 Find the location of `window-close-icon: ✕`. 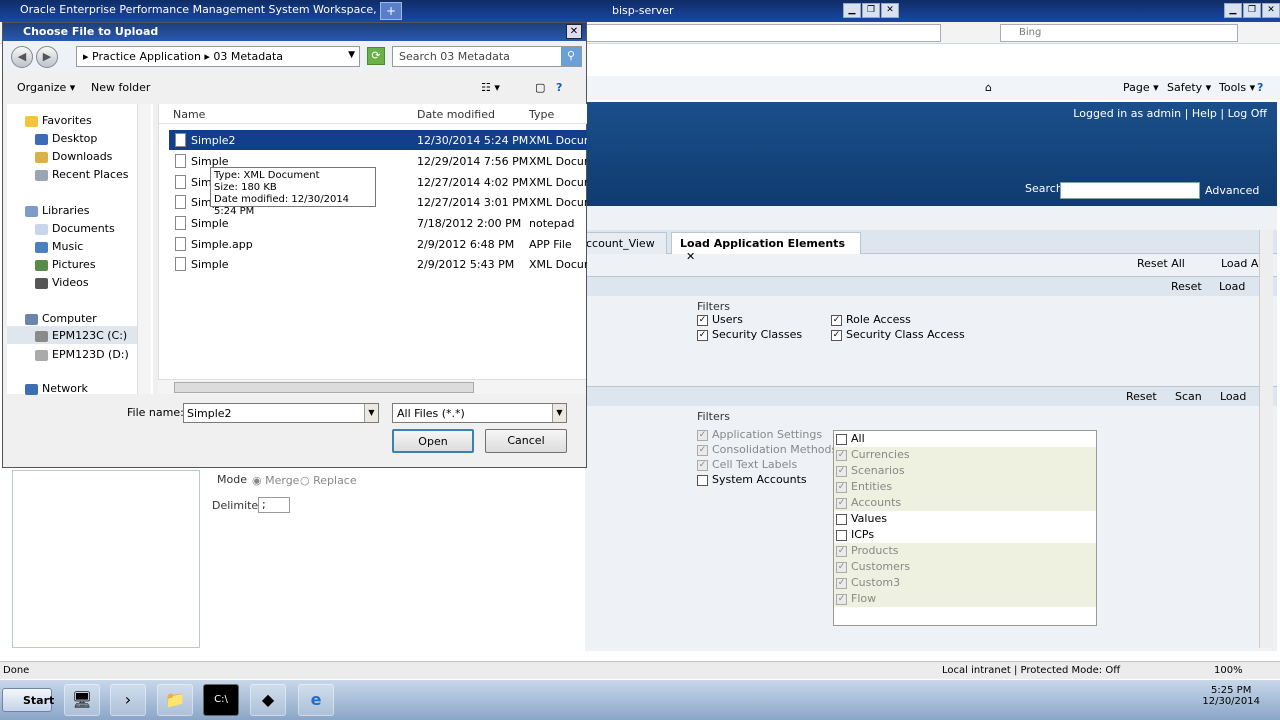

window-close-icon: ✕ is located at coordinates (1271, 10).